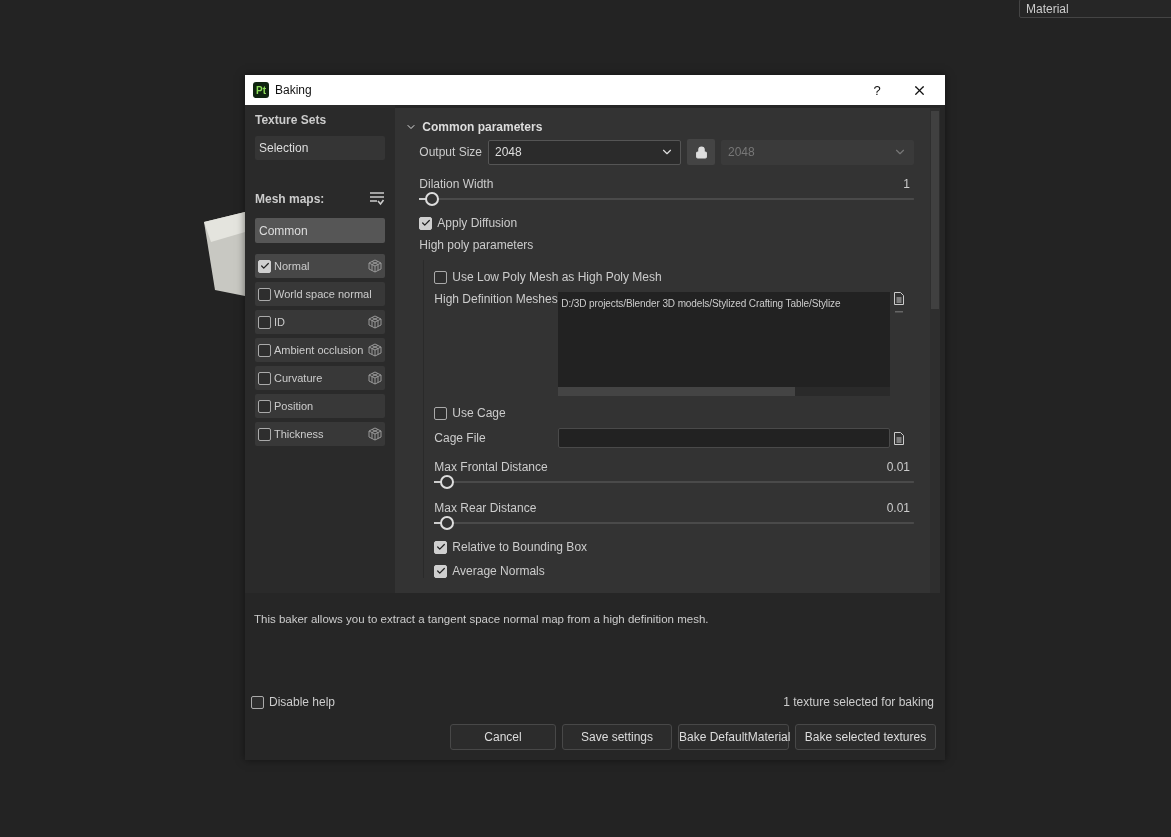 Image resolution: width=1171 pixels, height=837 pixels. I want to click on mesh-map-label: Thickness, so click(299, 434).